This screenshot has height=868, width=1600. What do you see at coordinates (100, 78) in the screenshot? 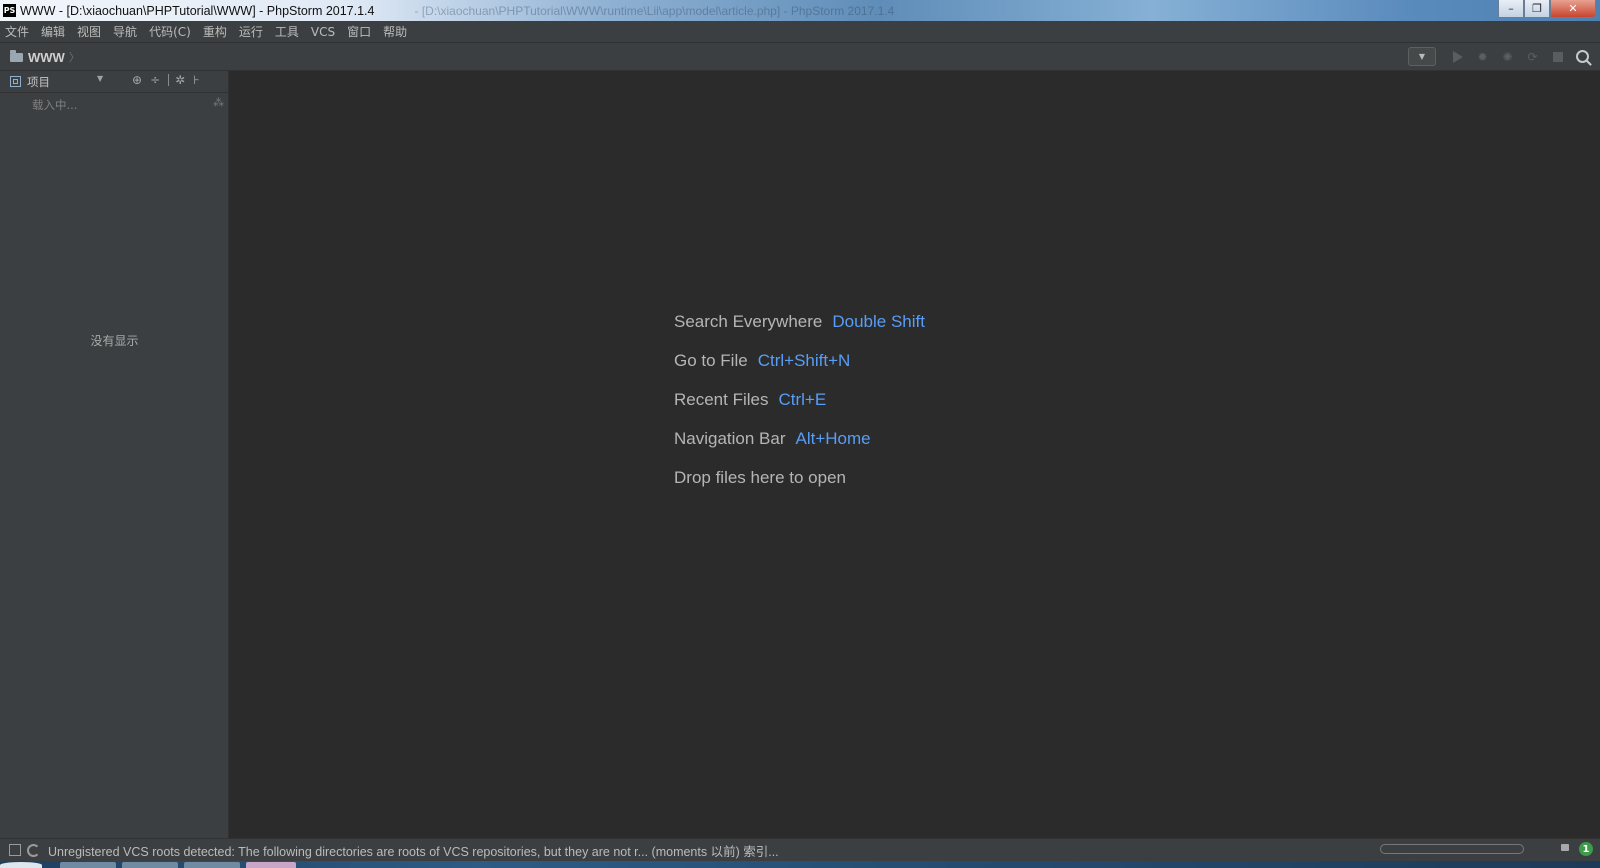
I see `project-view-dropdown-icon: ▼` at bounding box center [100, 78].